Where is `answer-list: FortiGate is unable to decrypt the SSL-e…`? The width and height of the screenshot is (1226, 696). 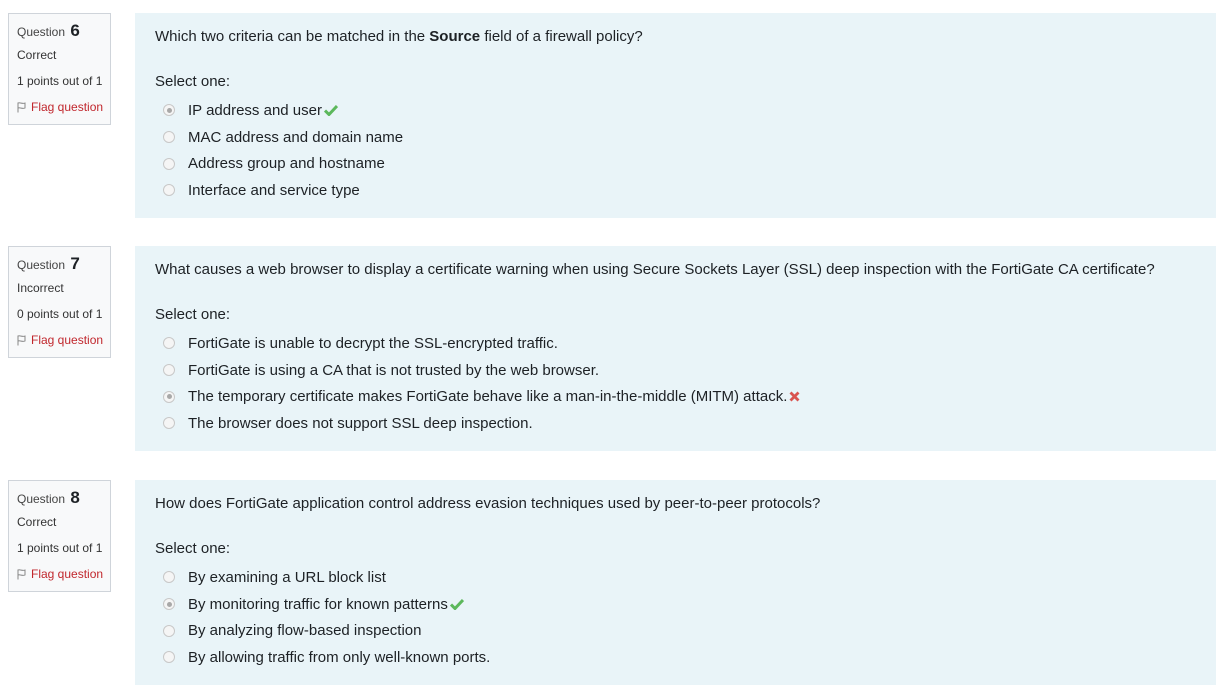 answer-list: FortiGate is unable to decrypt the SSL-e… is located at coordinates (481, 383).